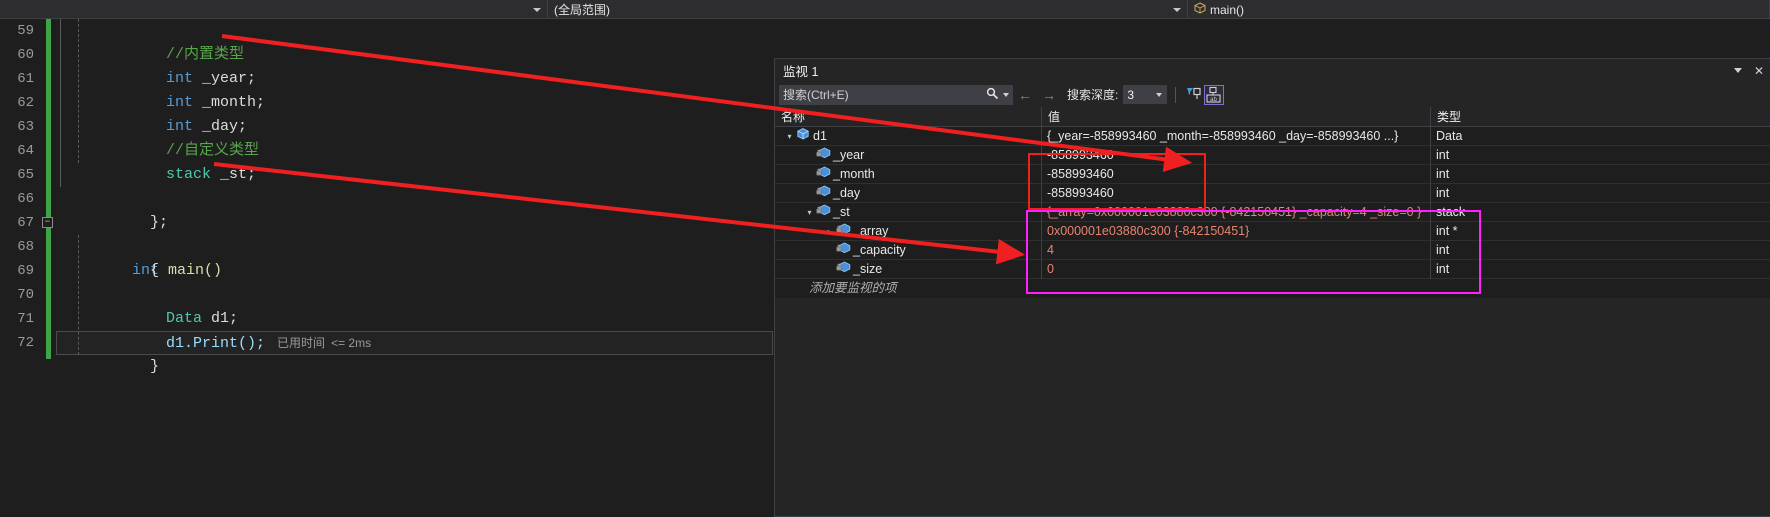 The image size is (1770, 517). Describe the element at coordinates (879, 250) in the screenshot. I see `watch-row-name: _capacity` at that location.